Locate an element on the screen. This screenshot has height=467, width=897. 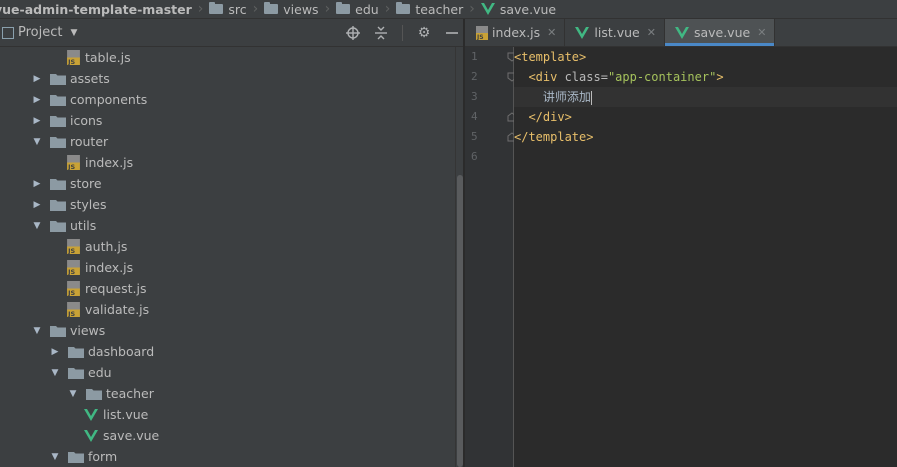
tree-item-edu: ▼ edu is located at coordinates (227, 372).